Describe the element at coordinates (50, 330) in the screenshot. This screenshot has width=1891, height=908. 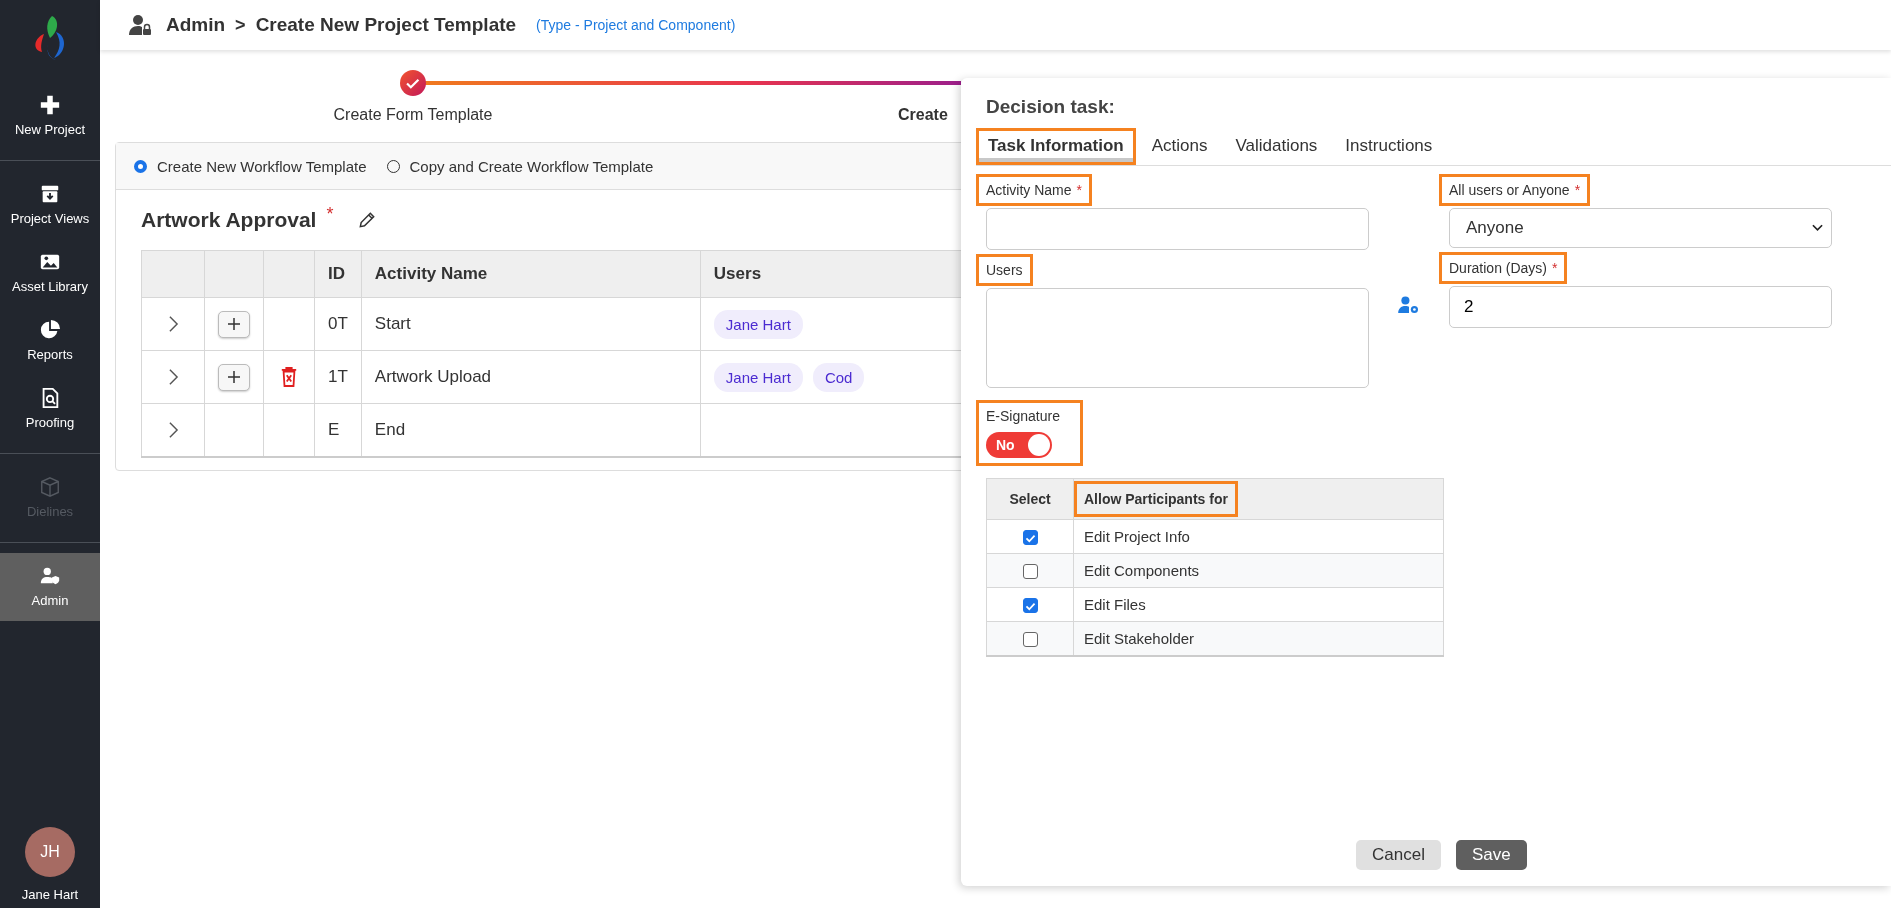
I see `pie-chart-icon` at that location.